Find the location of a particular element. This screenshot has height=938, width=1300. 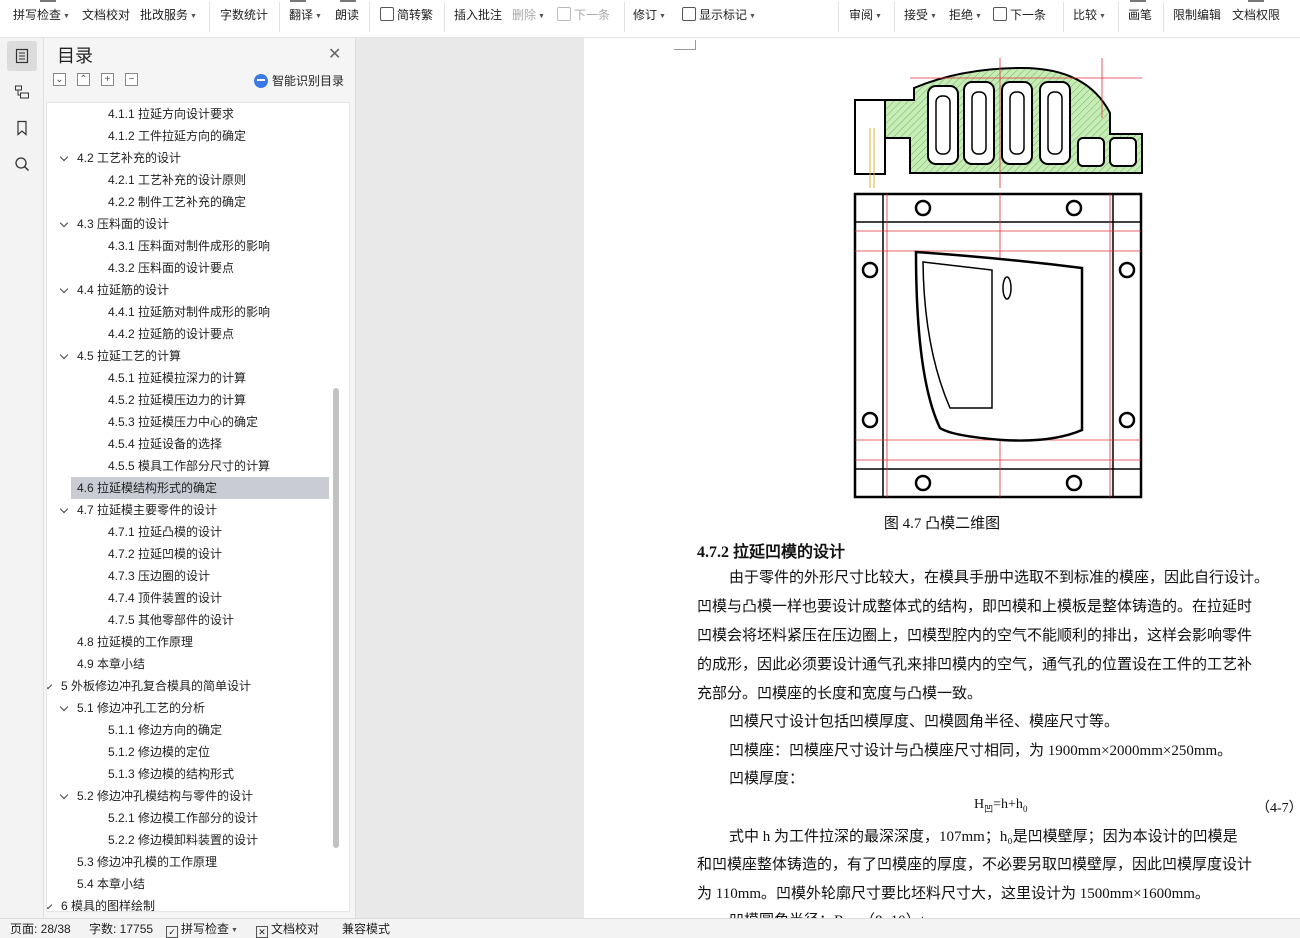

toc-item-label: 4.5.2 拉延模压边力的计算 is located at coordinates (177, 400).